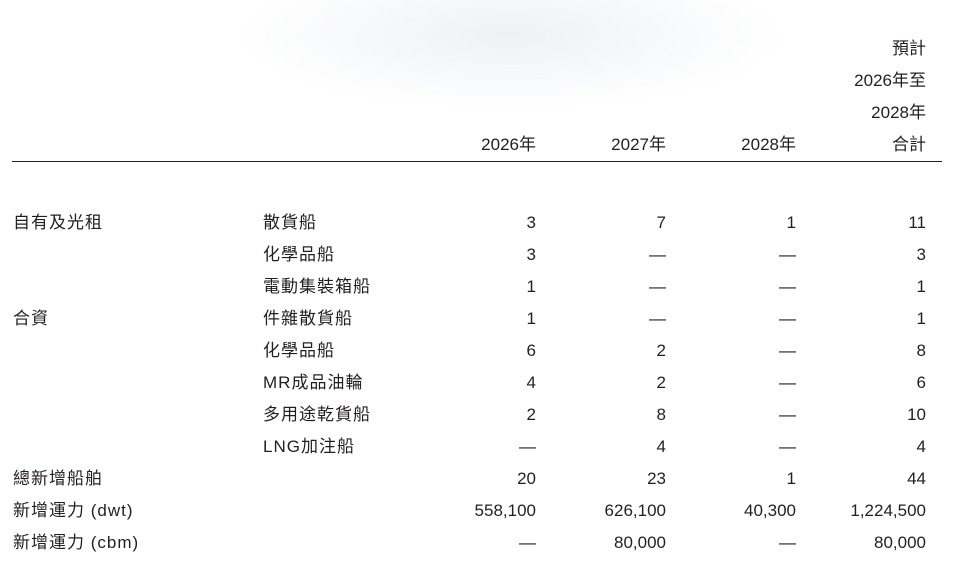 Image resolution: width=963 pixels, height=570 pixels. What do you see at coordinates (481, 415) in the screenshot?
I see `table-row: 多用途乾貨船 2 8 — 10` at bounding box center [481, 415].